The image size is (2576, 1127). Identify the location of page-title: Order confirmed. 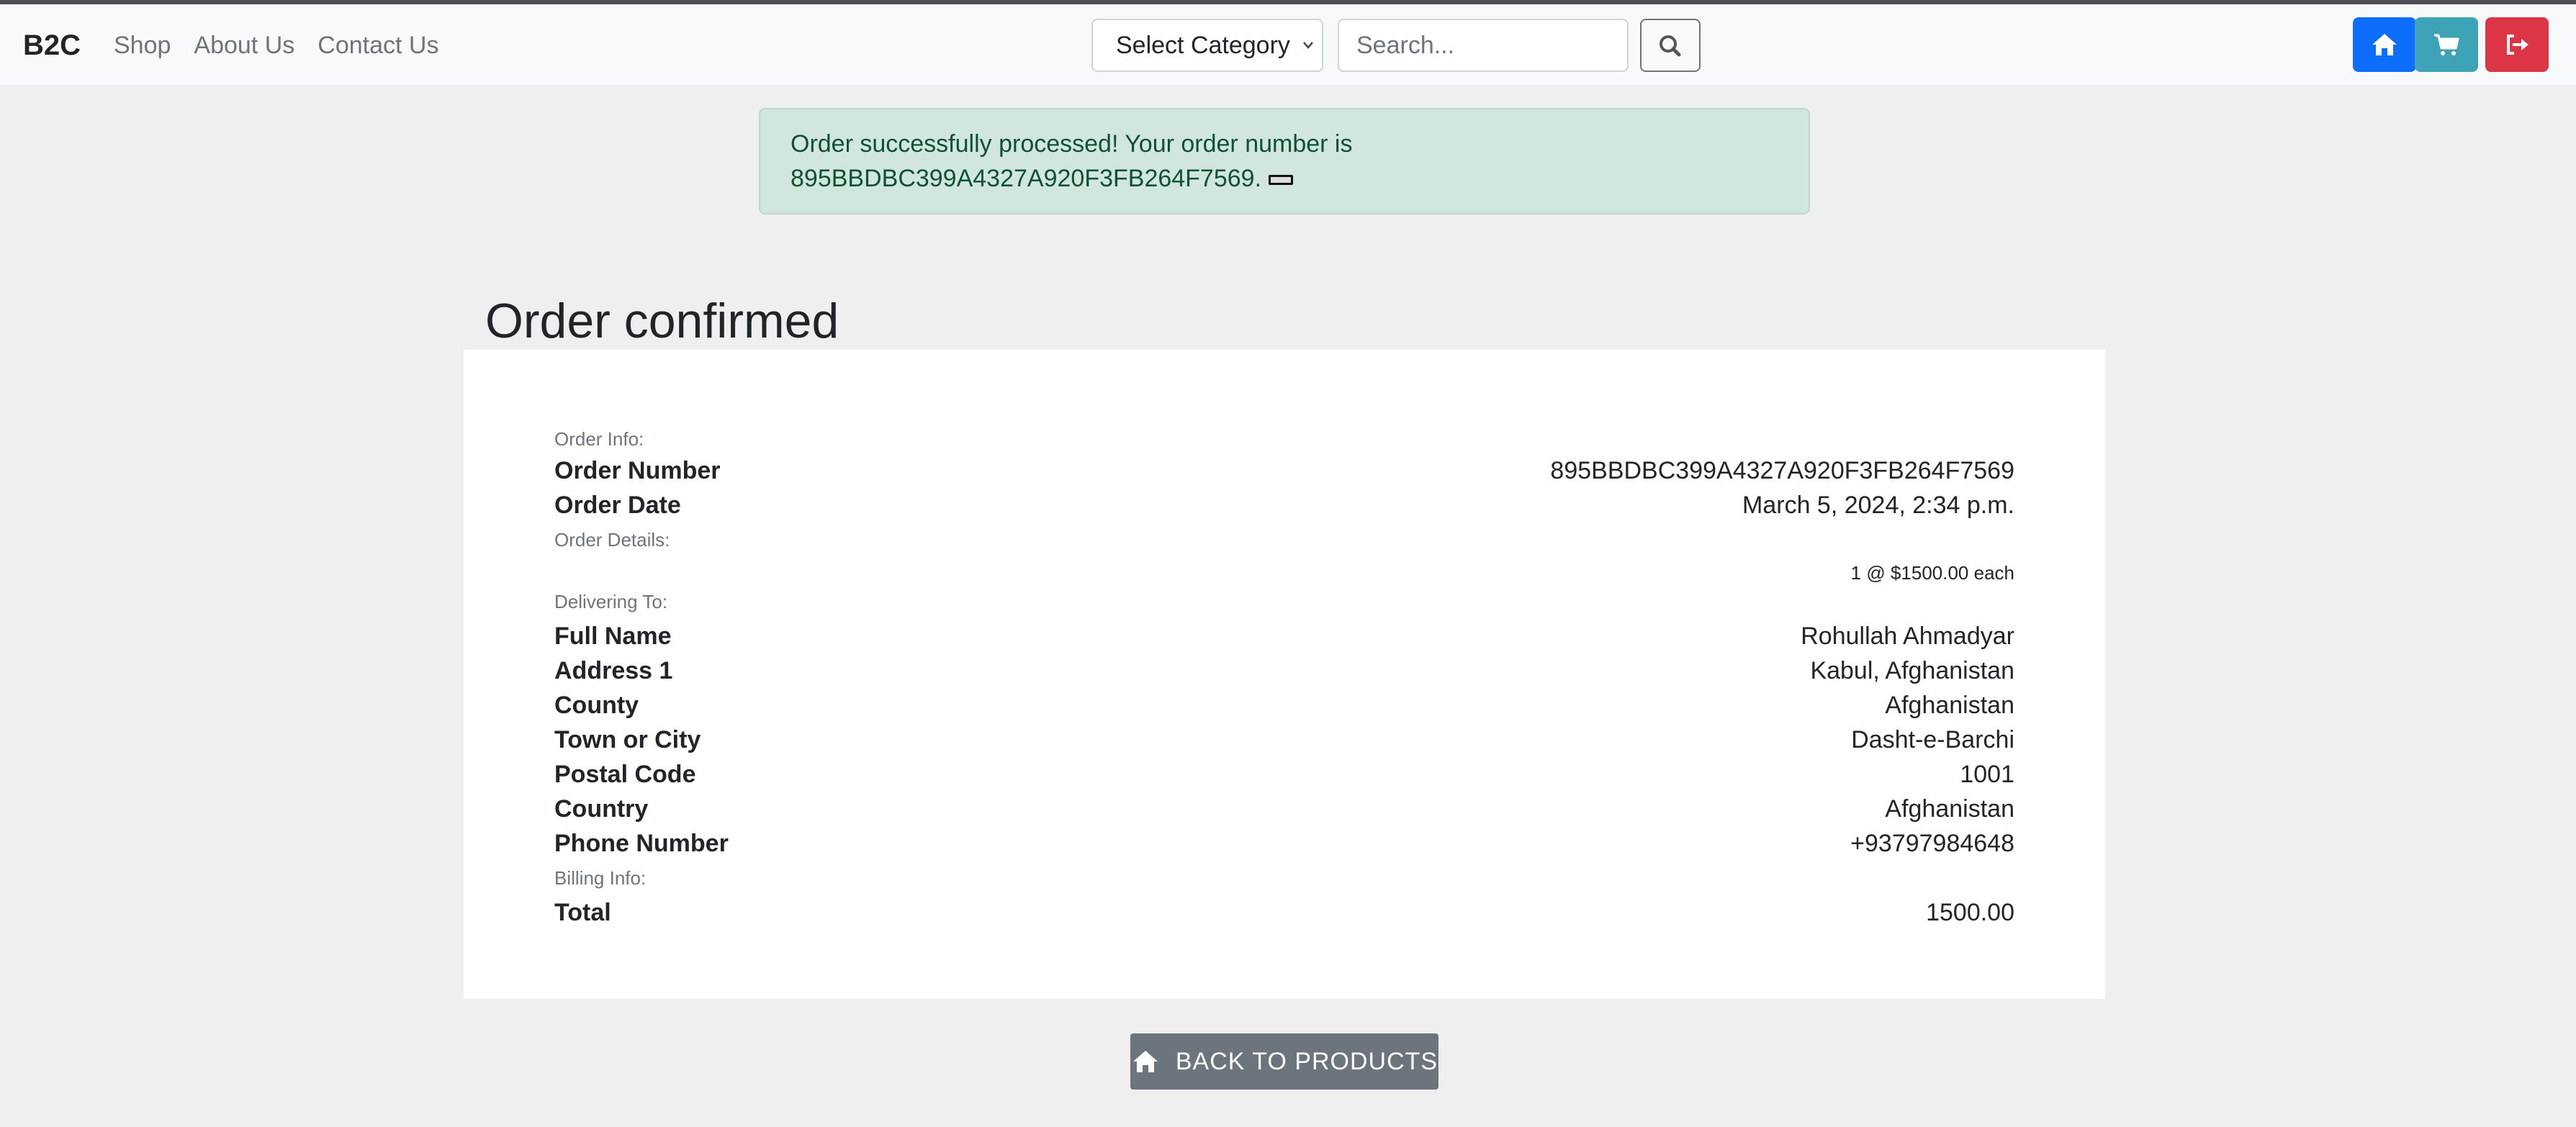
(662, 320).